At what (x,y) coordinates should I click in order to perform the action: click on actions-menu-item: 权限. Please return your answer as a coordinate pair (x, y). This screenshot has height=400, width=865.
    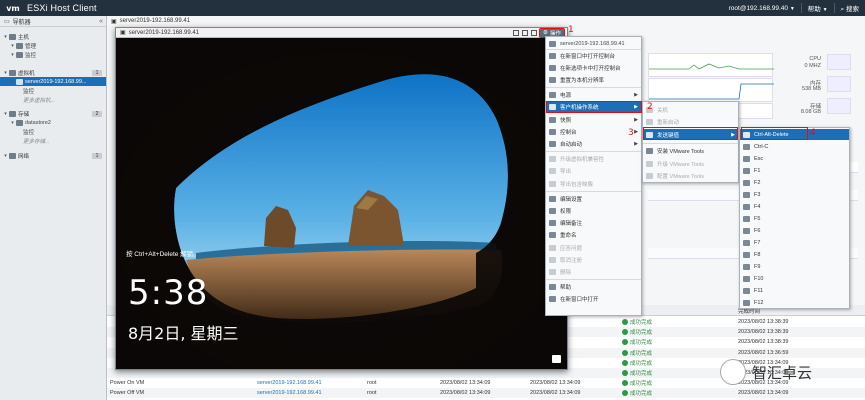
    Looking at the image, I should click on (593, 210).